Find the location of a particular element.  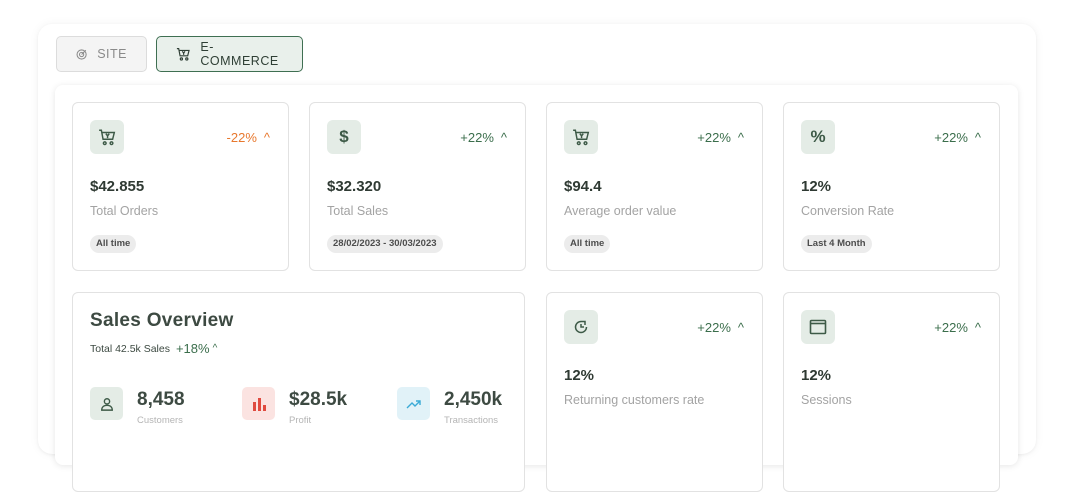

sales-overview-subtitle: Total 42.5k Sales +18% ^ is located at coordinates (153, 348).